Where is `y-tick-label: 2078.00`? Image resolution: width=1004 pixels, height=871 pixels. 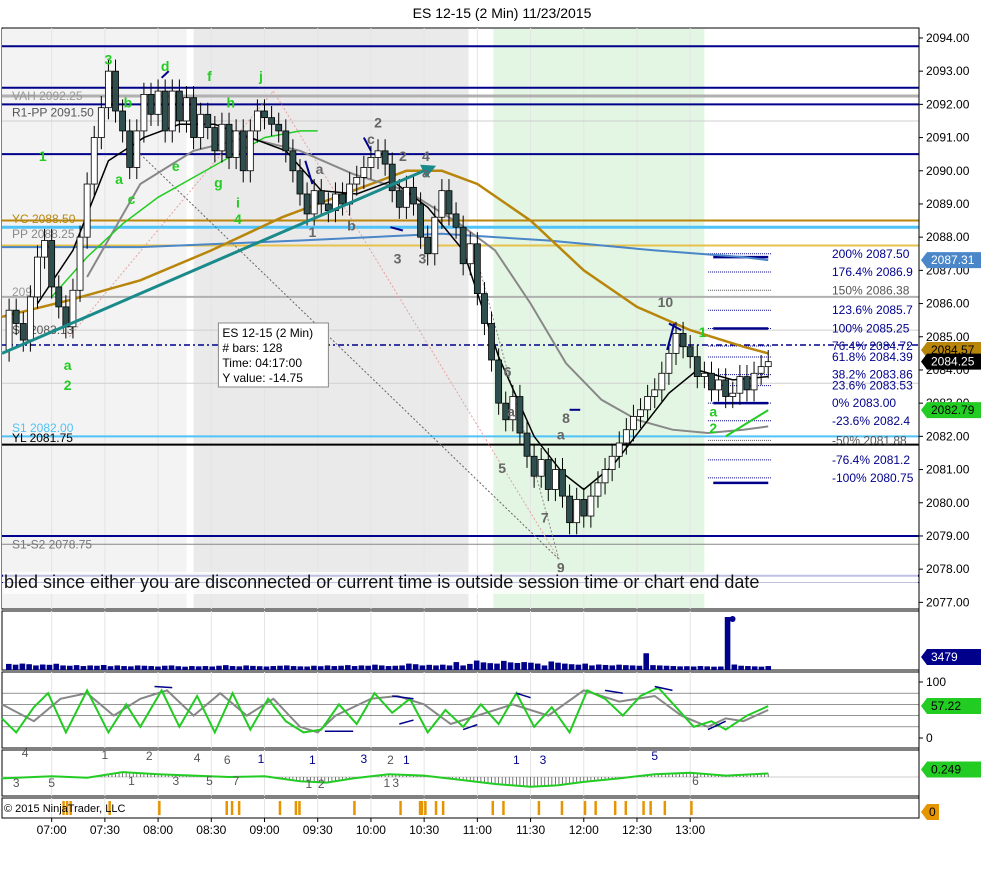 y-tick-label: 2078.00 is located at coordinates (948, 569).